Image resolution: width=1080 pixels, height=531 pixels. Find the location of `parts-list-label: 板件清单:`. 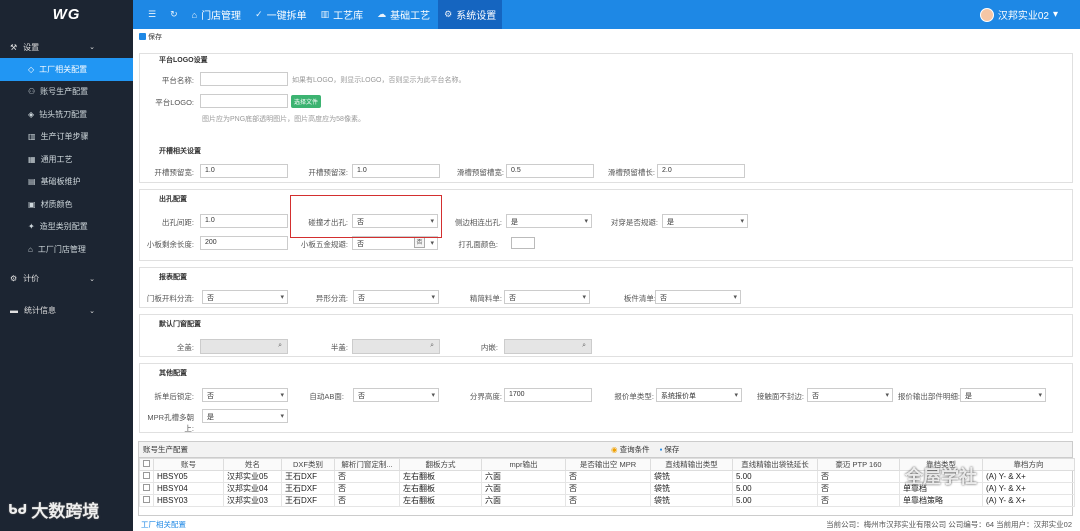

parts-list-label: 板件清单: is located at coordinates (639, 298).